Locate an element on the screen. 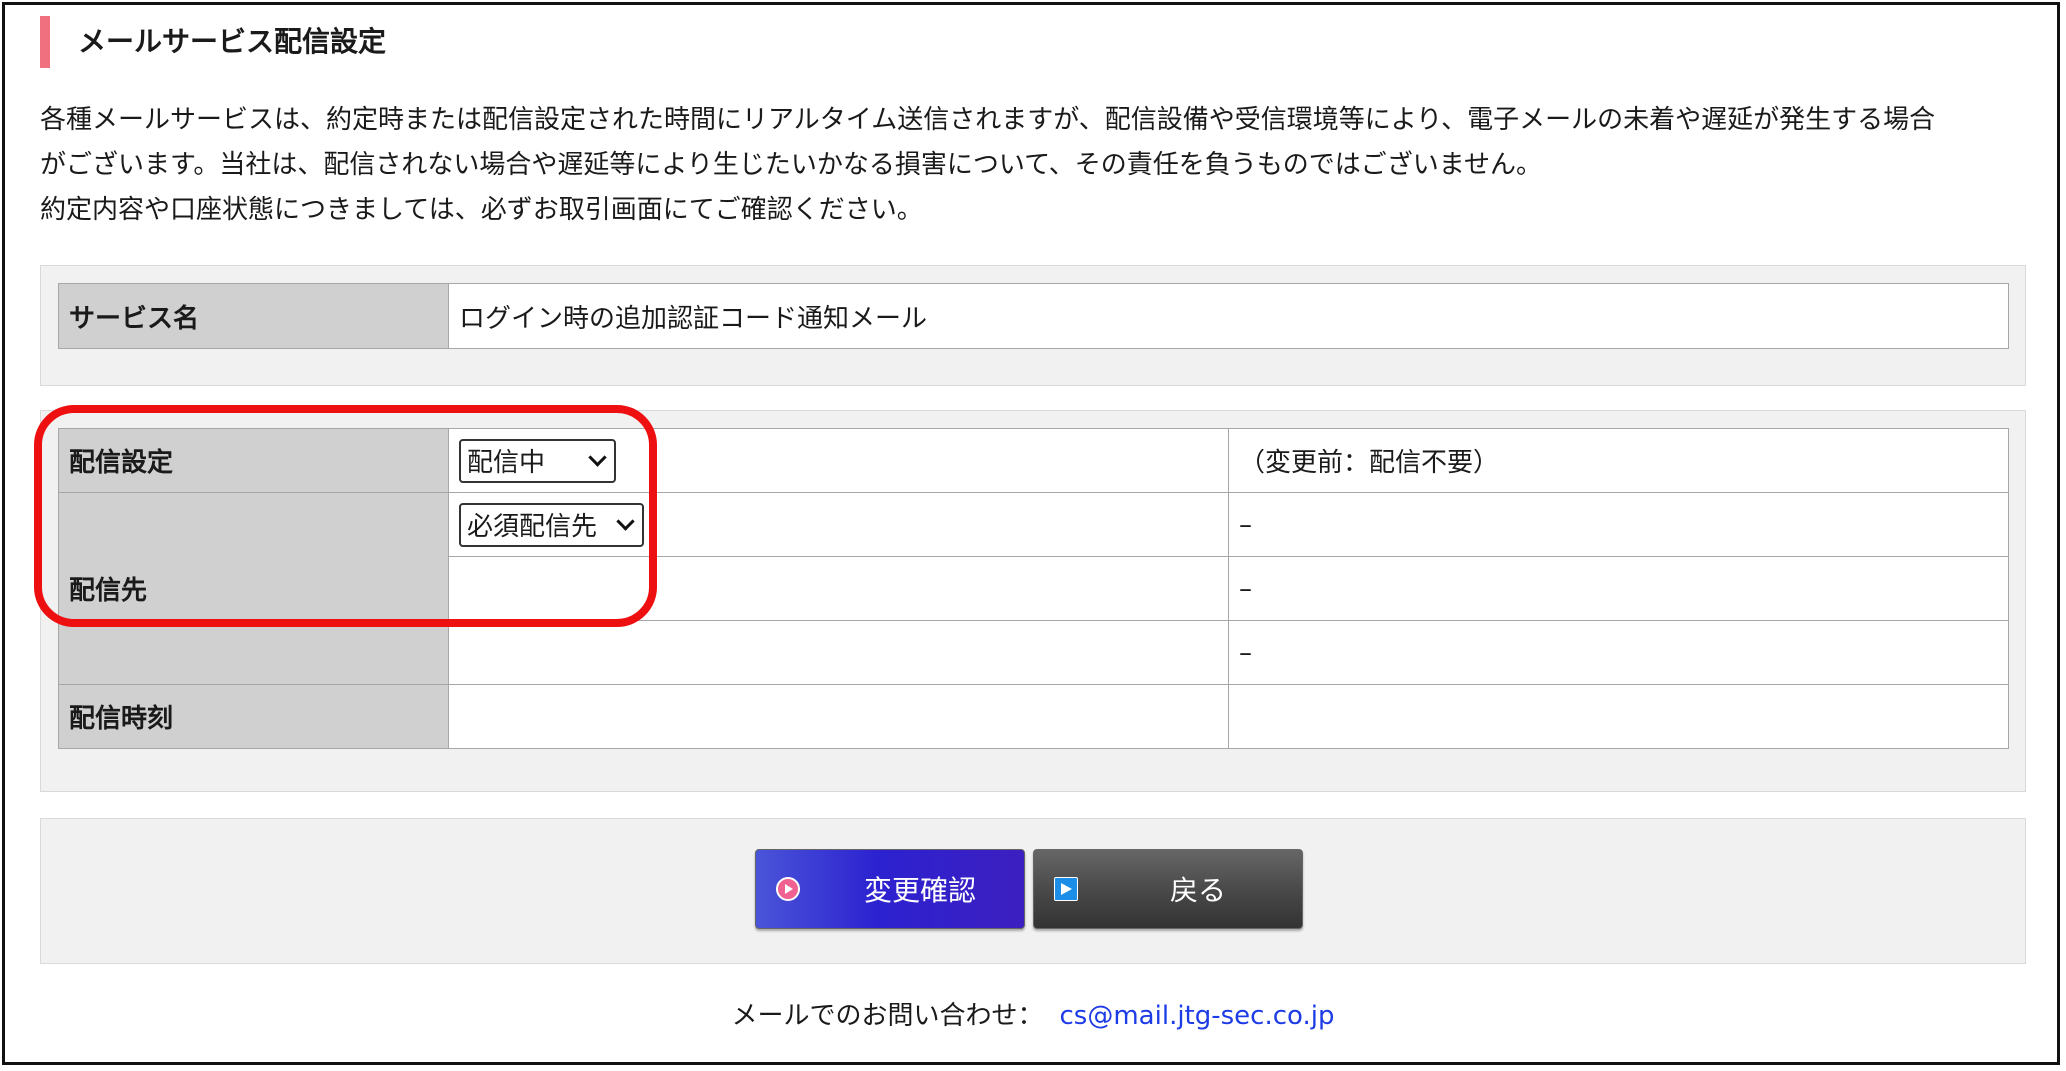 The width and height of the screenshot is (2066, 1071). arrow-right-icon is located at coordinates (1066, 889).